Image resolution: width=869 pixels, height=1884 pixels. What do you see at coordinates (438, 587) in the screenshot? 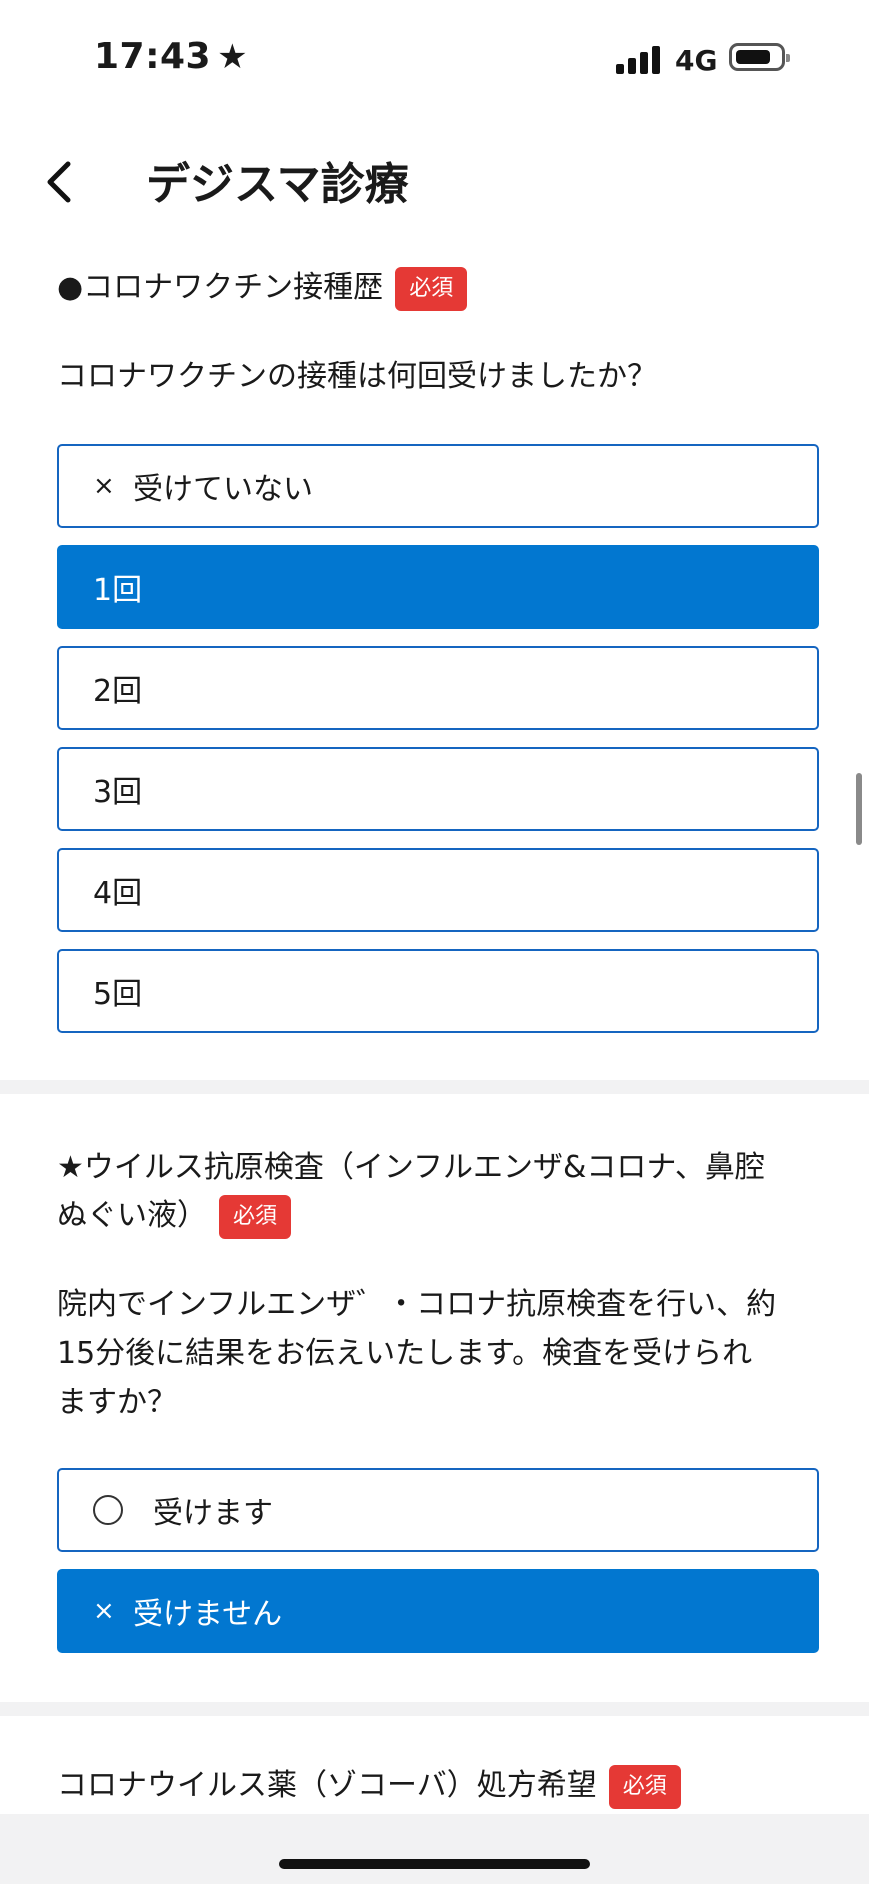
I see `option-1-time: 1回` at bounding box center [438, 587].